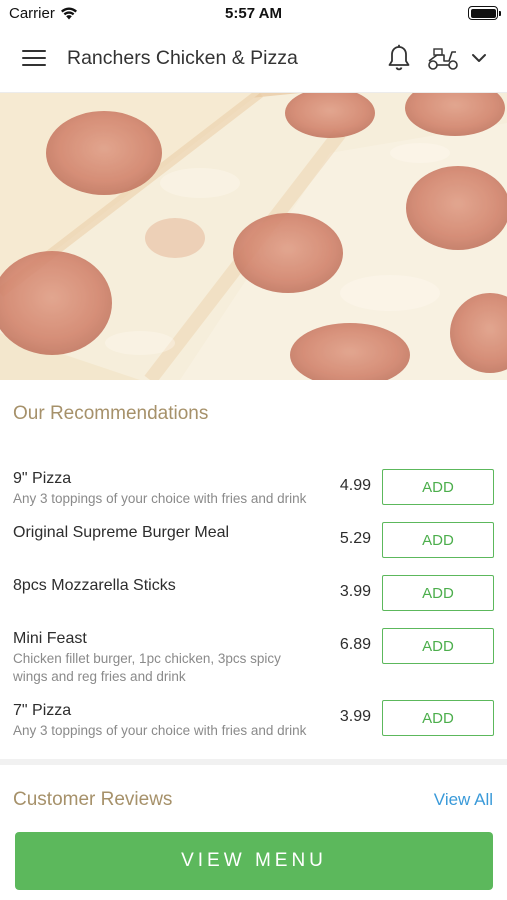 The height and width of the screenshot is (900, 507). What do you see at coordinates (42, 710) in the screenshot?
I see `item-name: 7" Pizza` at bounding box center [42, 710].